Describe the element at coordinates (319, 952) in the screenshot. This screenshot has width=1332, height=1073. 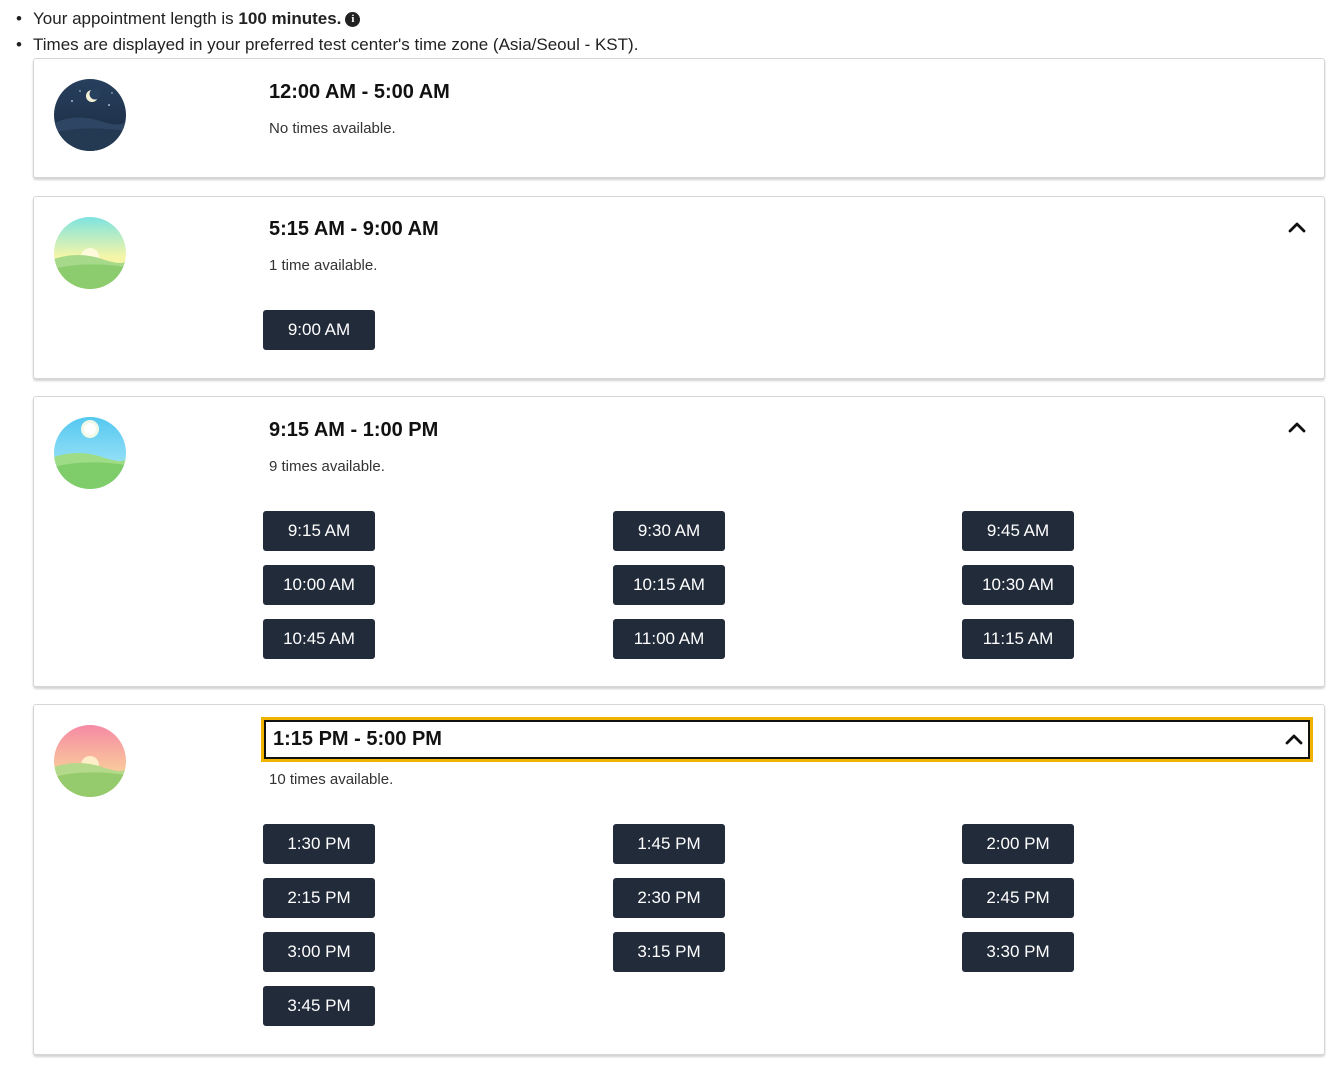
I see `time-slot-button: 3:00 PM` at that location.